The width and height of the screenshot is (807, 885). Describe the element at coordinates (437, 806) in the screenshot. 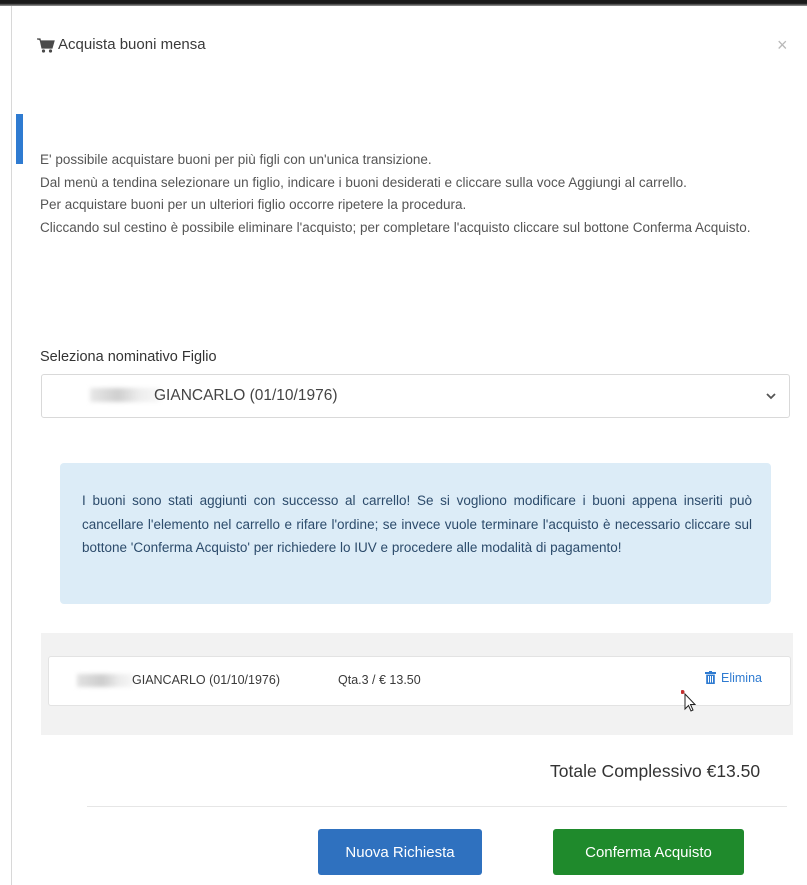

I see `footer-divider` at that location.